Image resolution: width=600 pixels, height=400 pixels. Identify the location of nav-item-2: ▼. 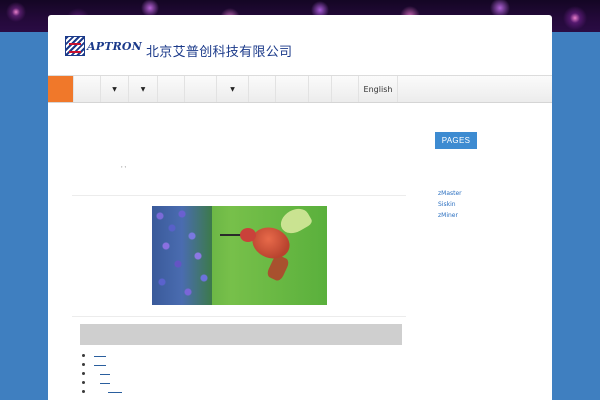
(114, 89).